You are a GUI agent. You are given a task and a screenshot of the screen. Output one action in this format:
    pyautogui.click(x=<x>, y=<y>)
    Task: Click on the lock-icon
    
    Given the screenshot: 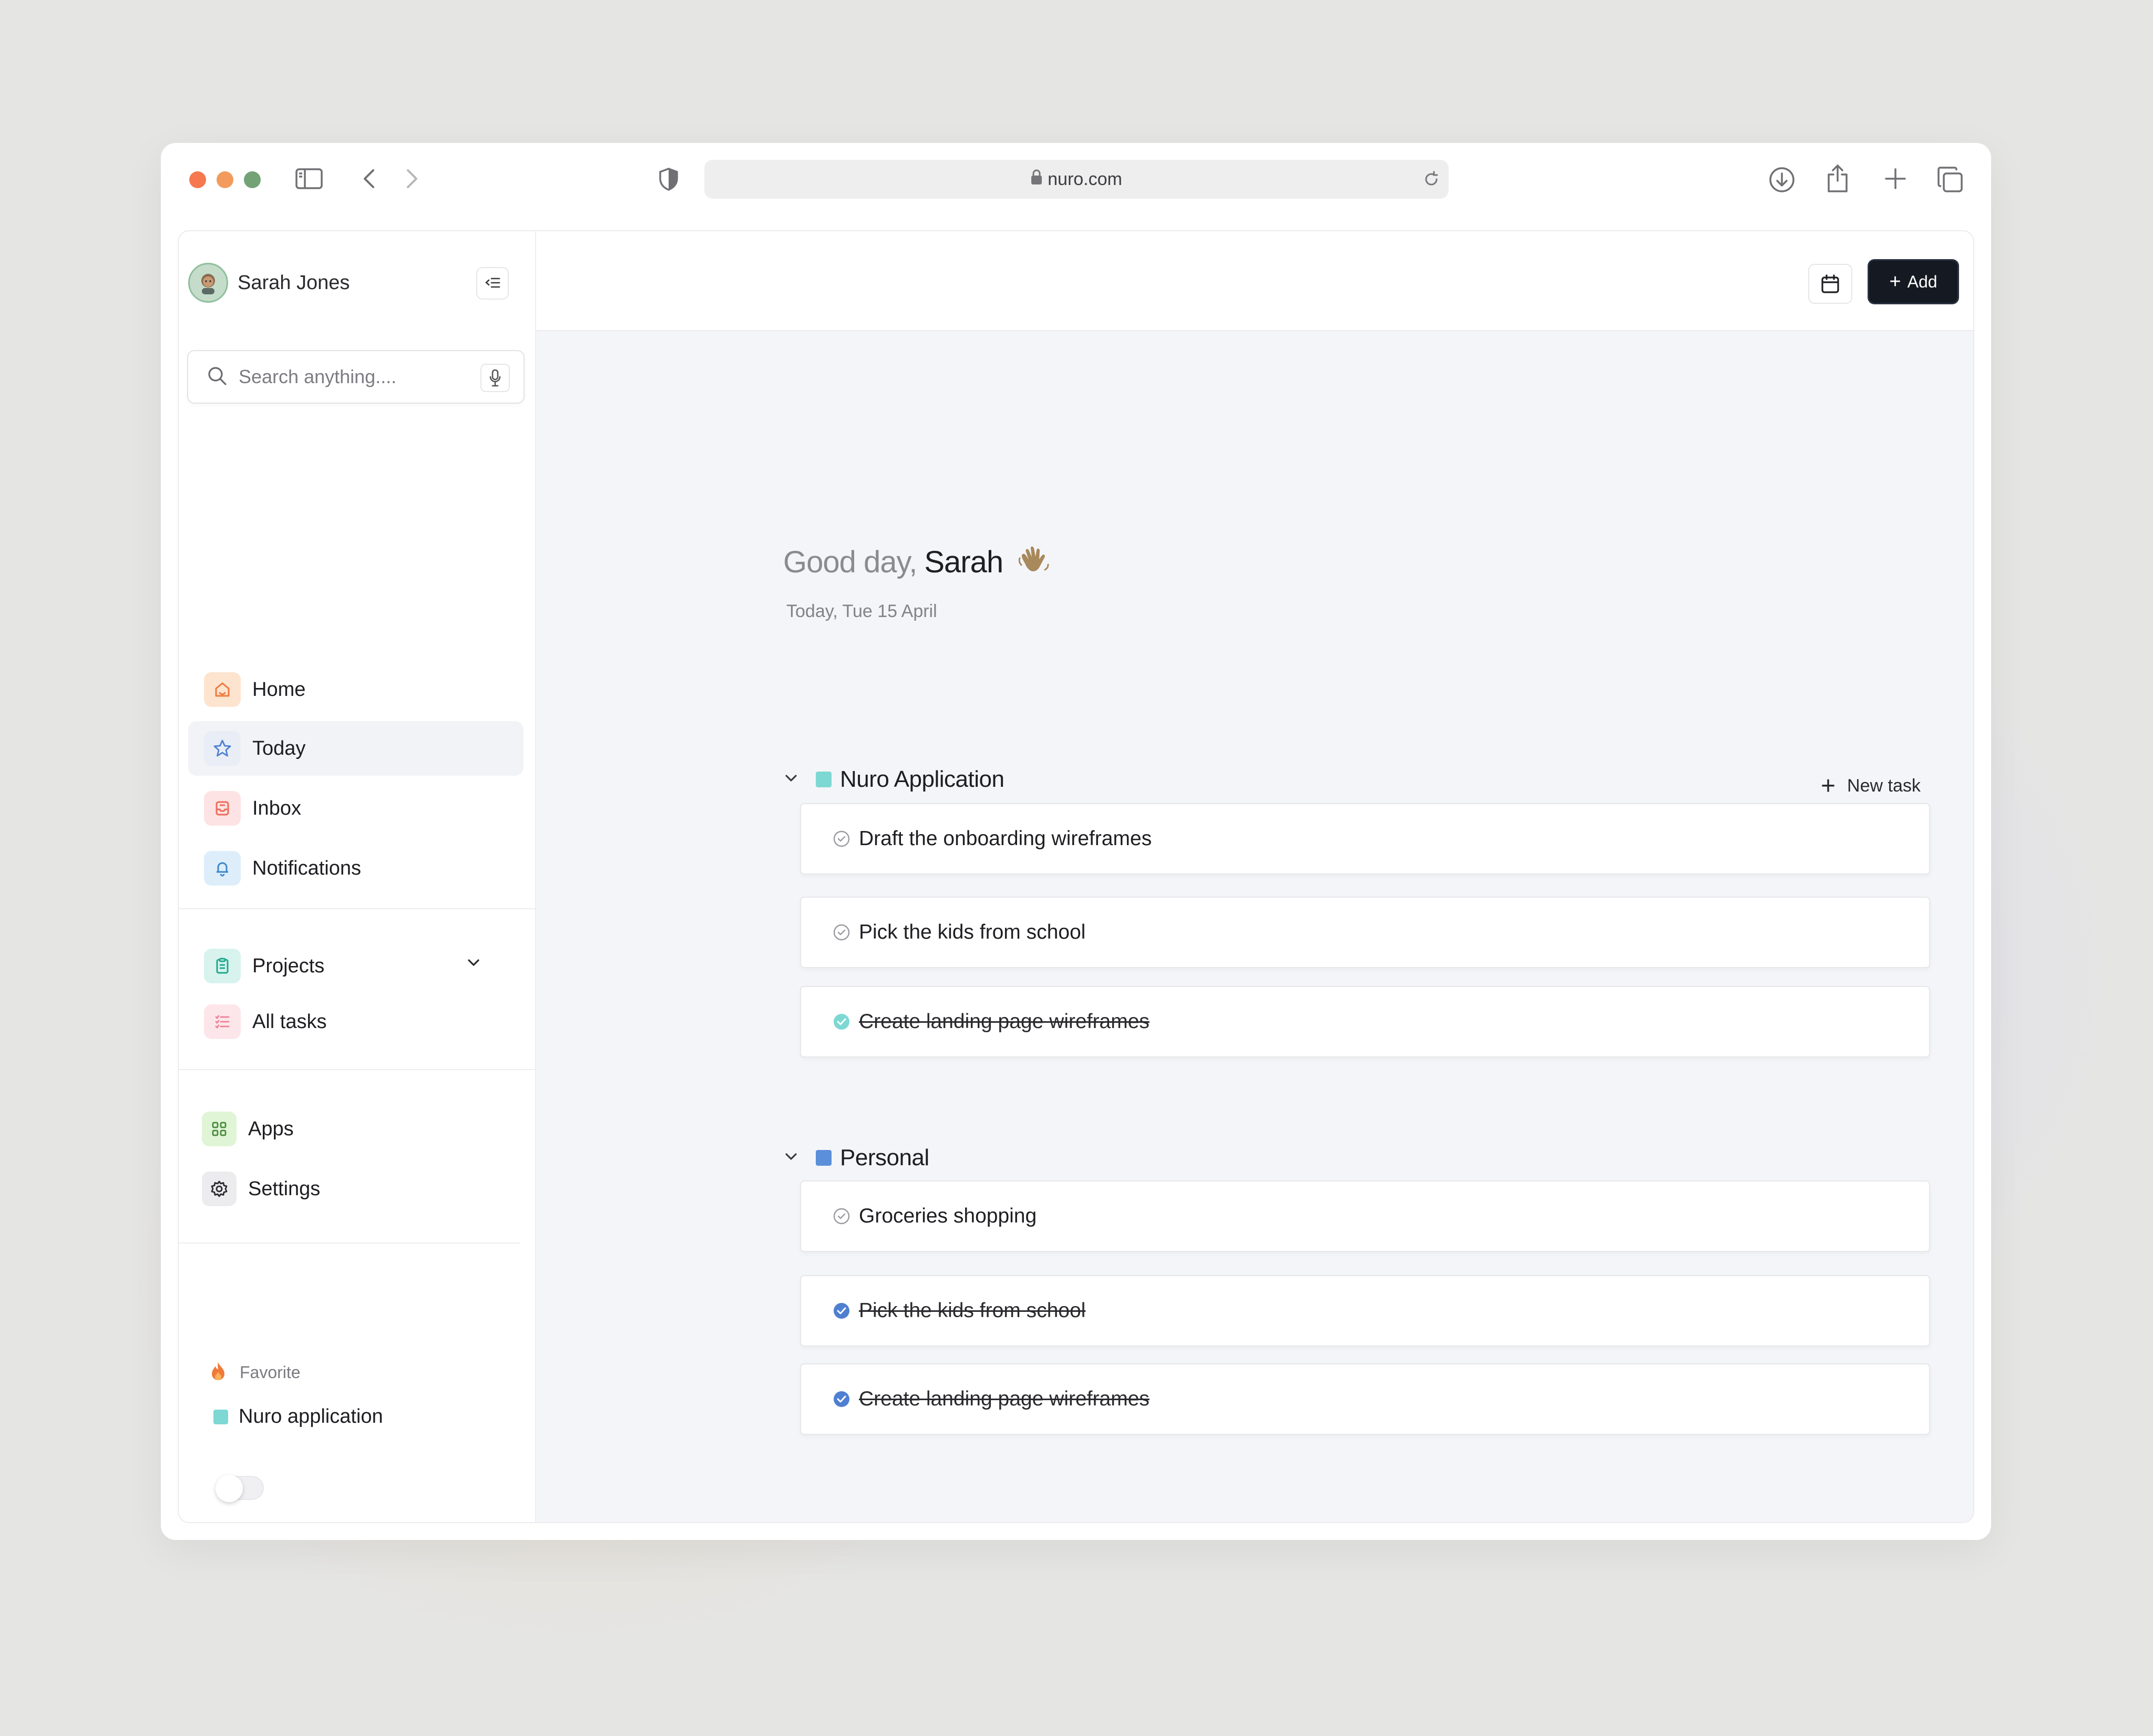 What is the action you would take?
    pyautogui.click(x=1036, y=179)
    